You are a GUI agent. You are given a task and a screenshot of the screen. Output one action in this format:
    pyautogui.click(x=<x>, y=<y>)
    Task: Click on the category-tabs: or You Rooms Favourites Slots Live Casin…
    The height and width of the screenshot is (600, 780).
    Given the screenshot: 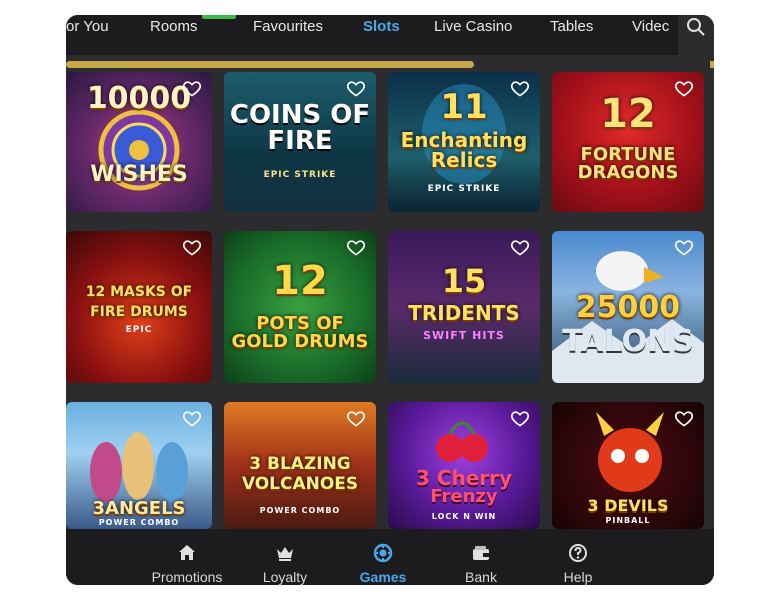 What is the action you would take?
    pyautogui.click(x=390, y=35)
    